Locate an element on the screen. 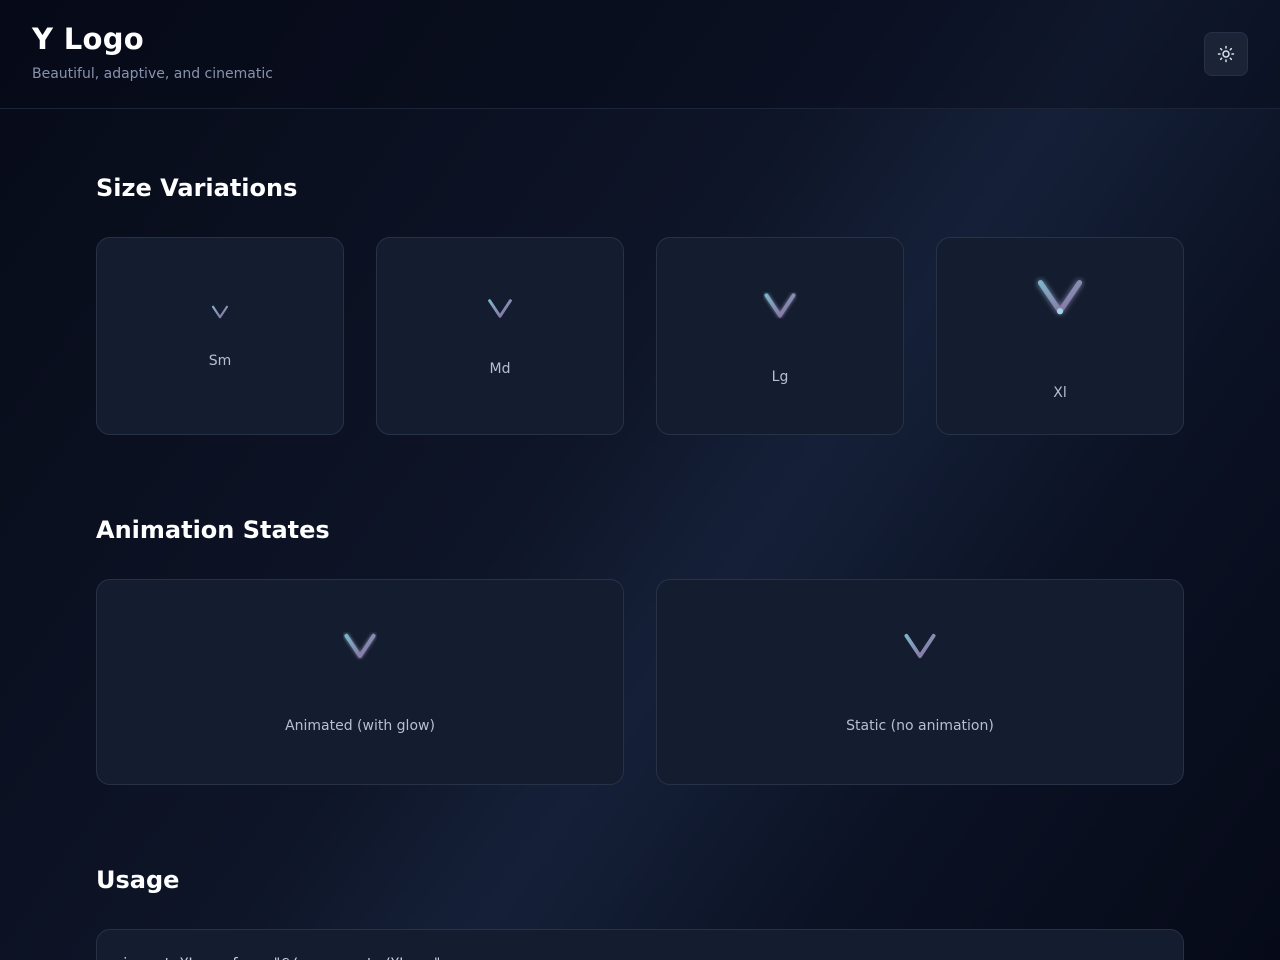 This screenshot has width=1280, height=960. logo-card-lg: Lg is located at coordinates (780, 336).